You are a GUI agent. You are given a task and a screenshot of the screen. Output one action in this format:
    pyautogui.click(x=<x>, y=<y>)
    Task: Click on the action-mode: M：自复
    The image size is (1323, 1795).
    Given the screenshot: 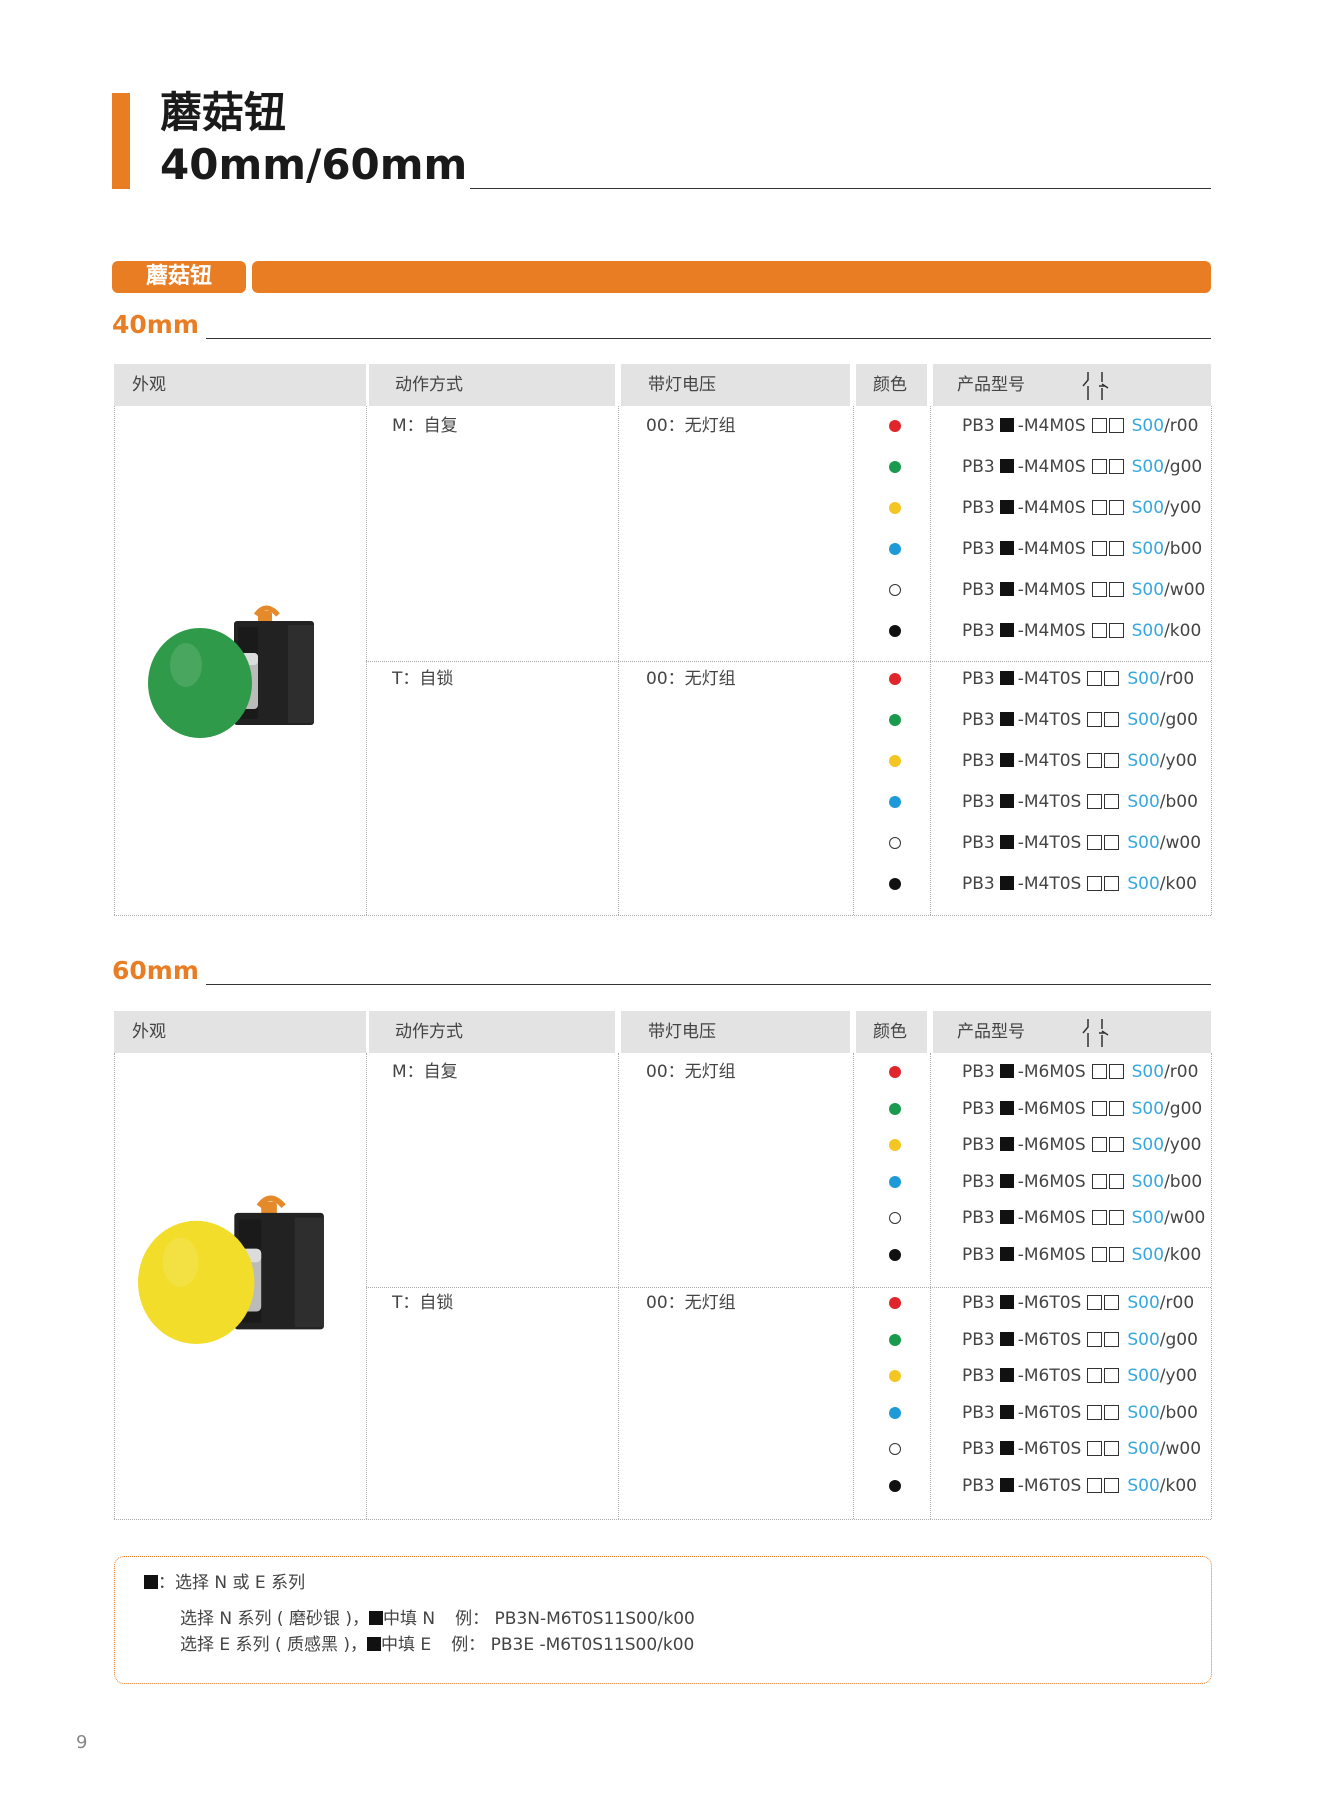 What is the action you would take?
    pyautogui.click(x=425, y=426)
    